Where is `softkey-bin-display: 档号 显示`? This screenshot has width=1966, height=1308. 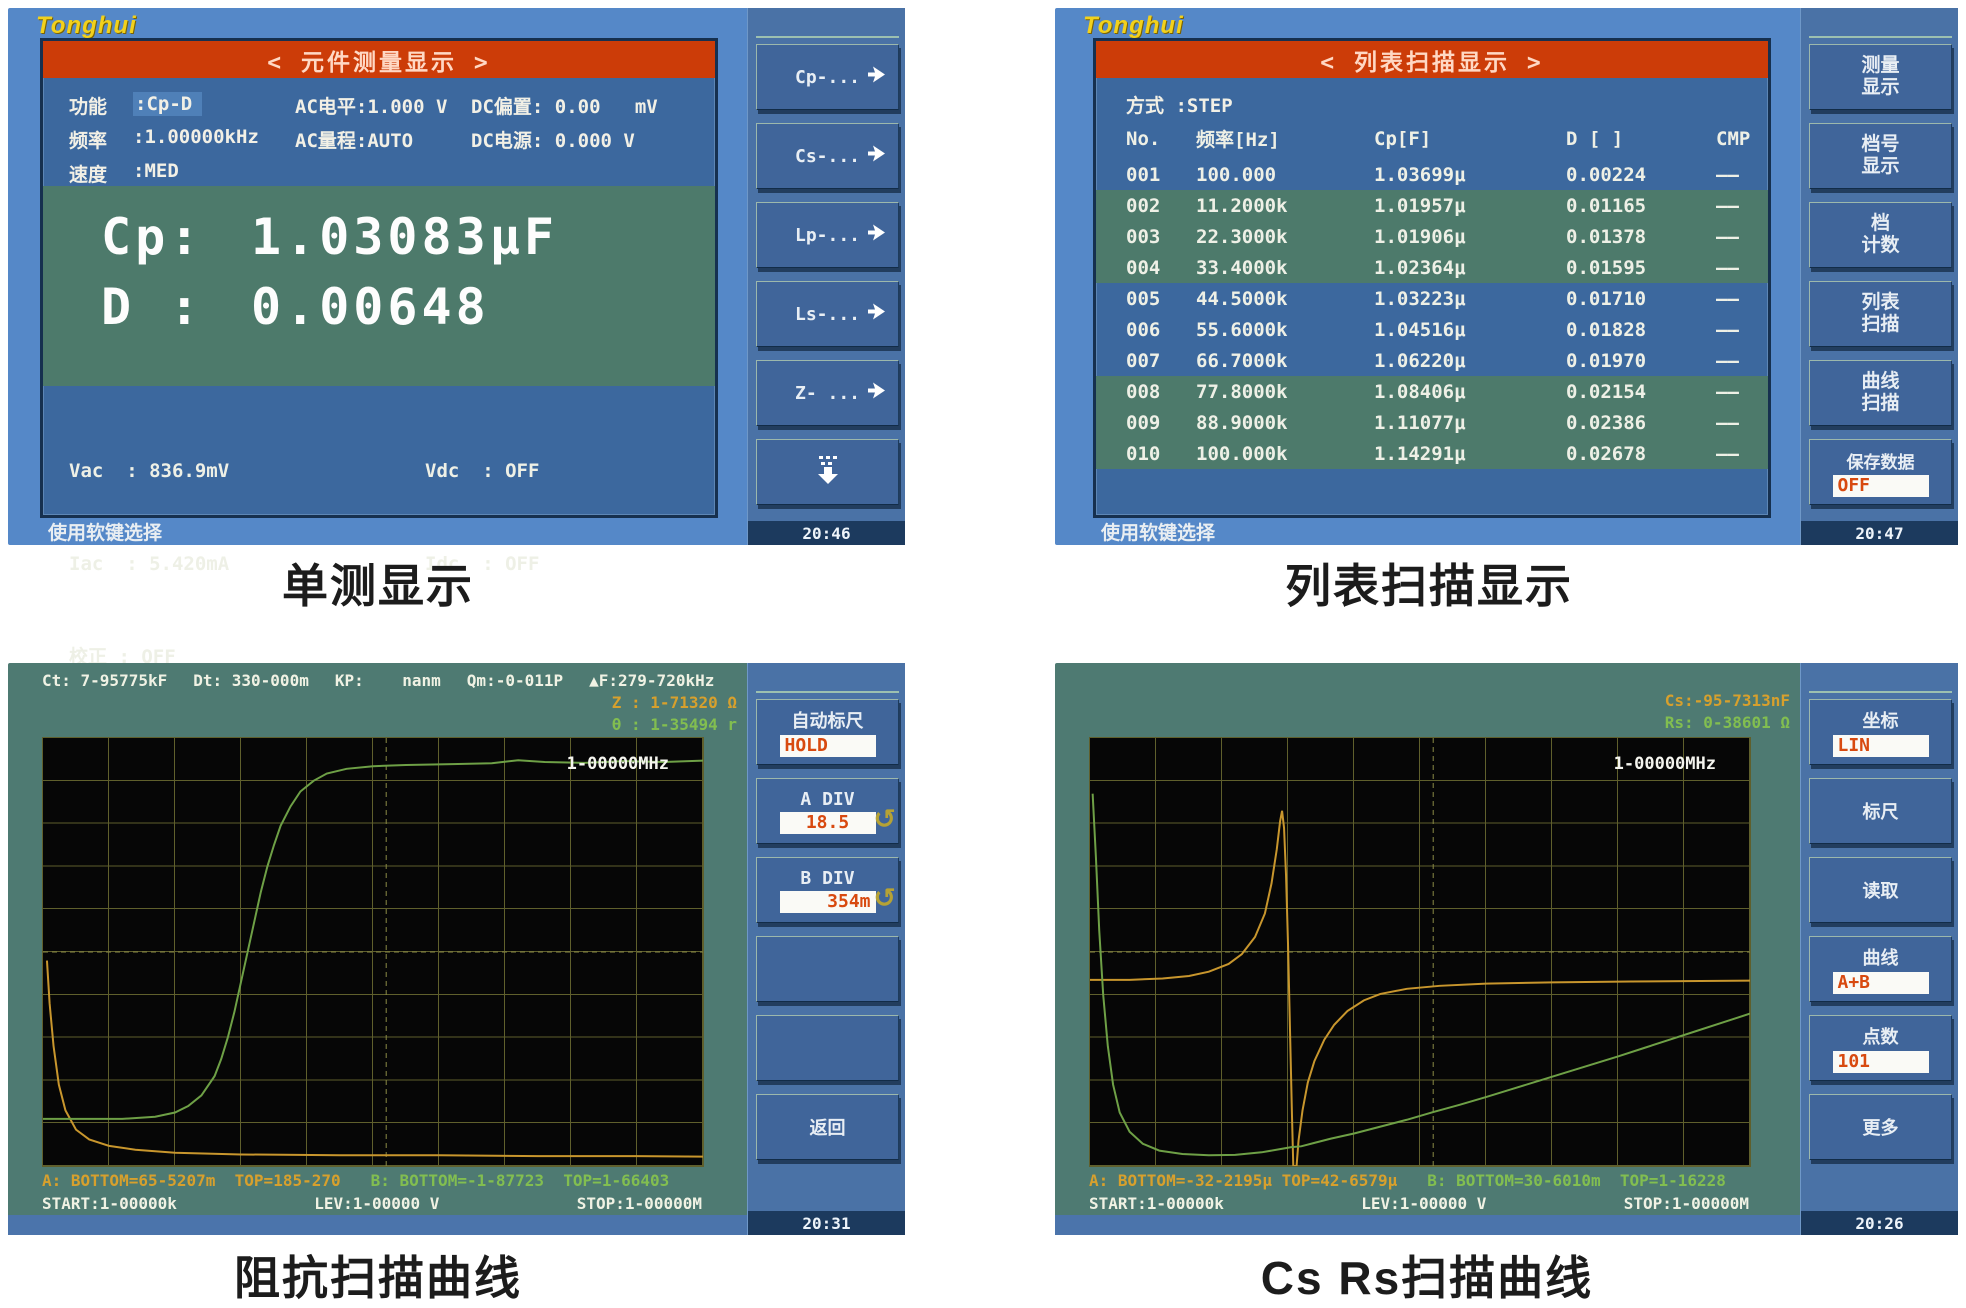
softkey-bin-display: 档号 显示 is located at coordinates (1880, 156).